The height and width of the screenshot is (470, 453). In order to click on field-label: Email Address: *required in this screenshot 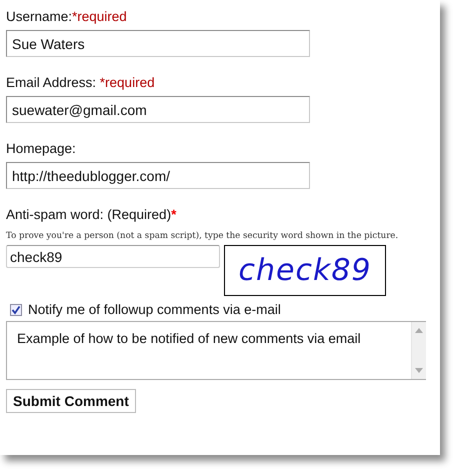, I will do `click(81, 83)`.